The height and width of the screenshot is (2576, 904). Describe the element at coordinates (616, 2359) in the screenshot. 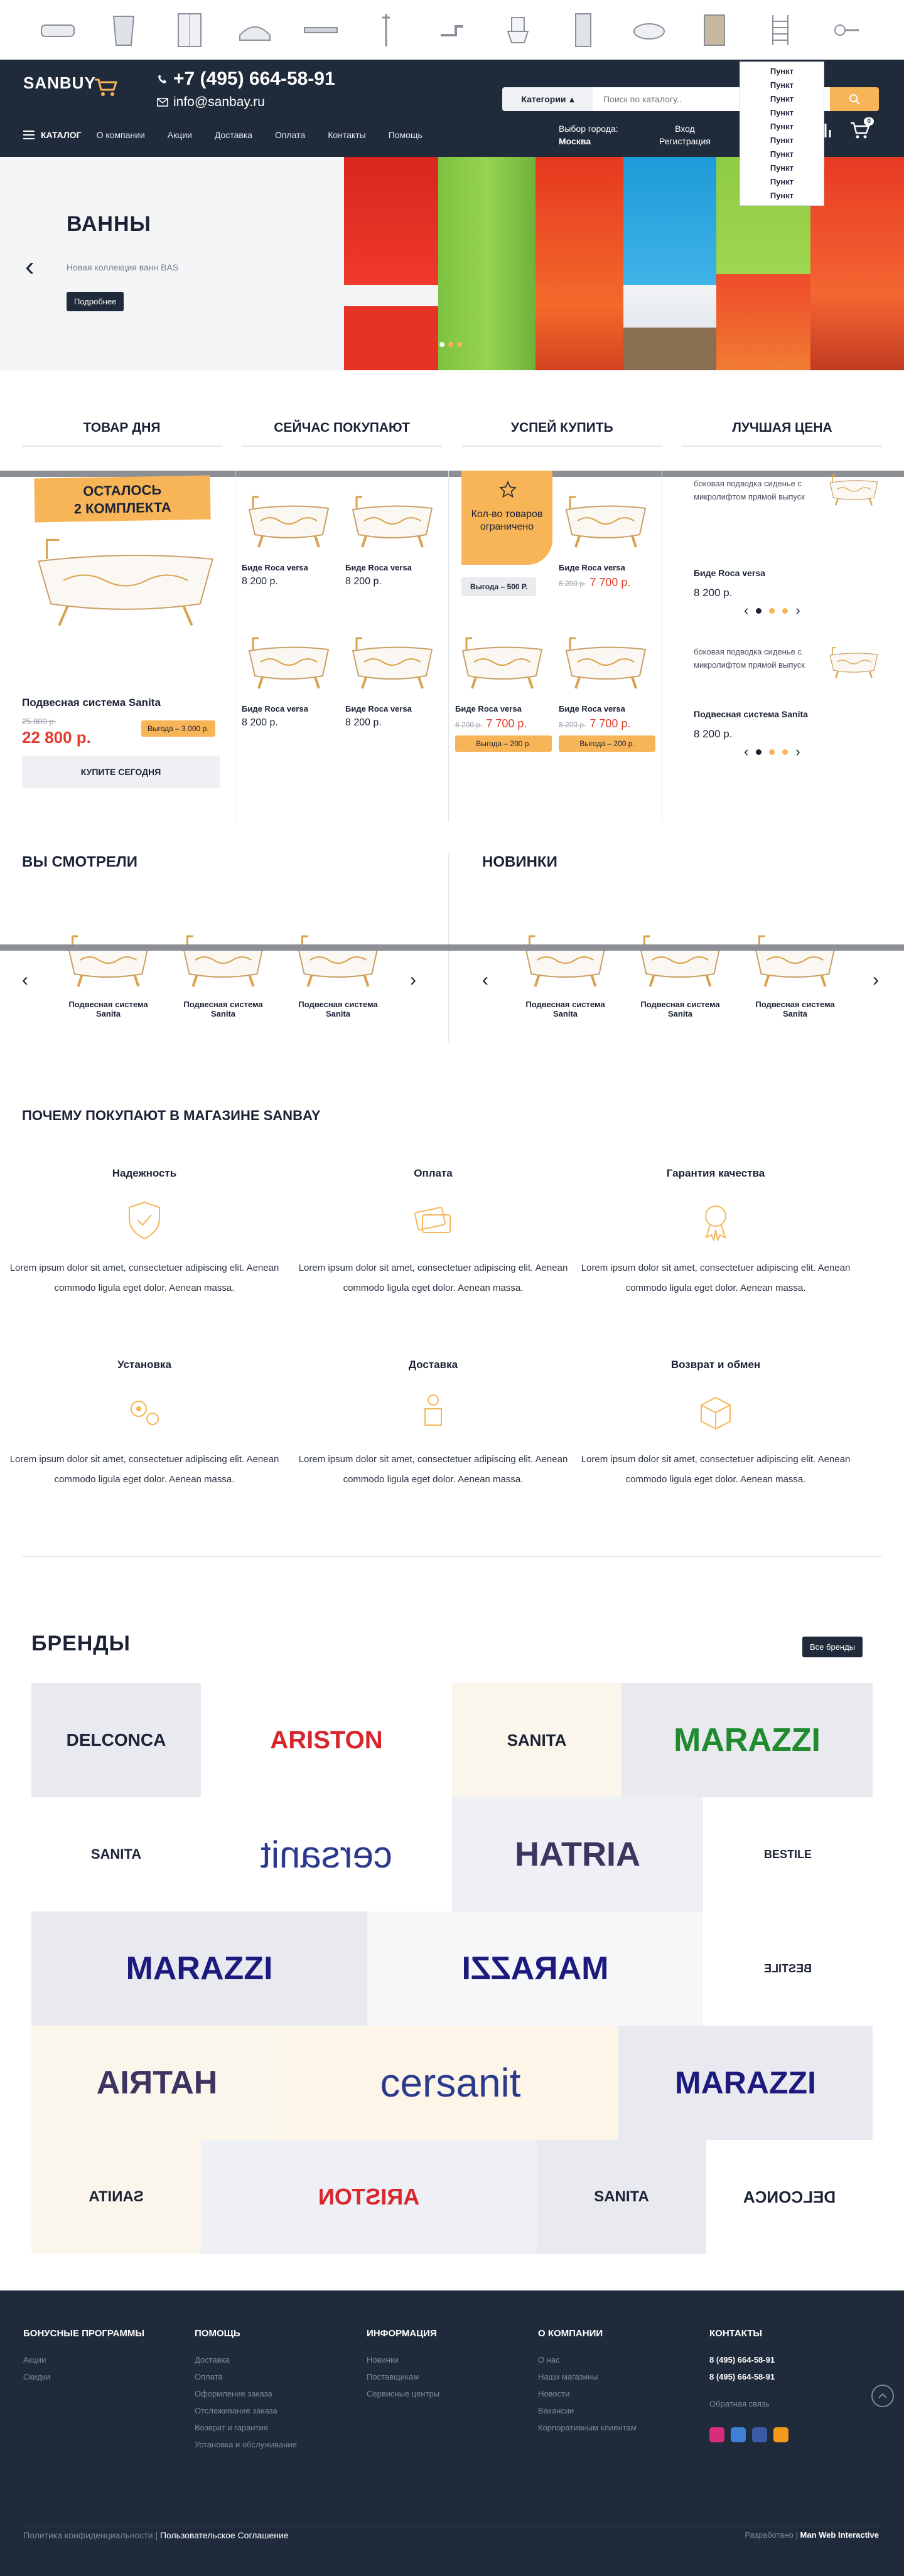

I see `footer-link: О нас` at that location.